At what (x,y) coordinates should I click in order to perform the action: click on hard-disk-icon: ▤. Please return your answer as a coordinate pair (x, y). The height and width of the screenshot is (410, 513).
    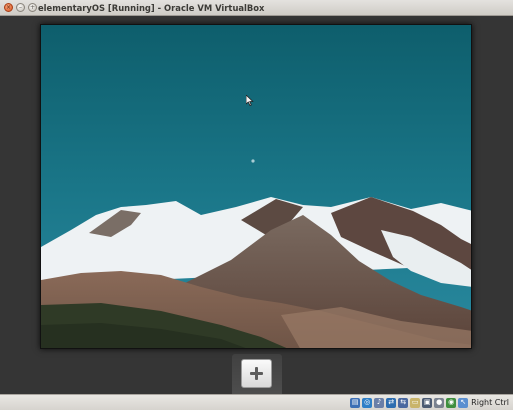
    Looking at the image, I should click on (355, 402).